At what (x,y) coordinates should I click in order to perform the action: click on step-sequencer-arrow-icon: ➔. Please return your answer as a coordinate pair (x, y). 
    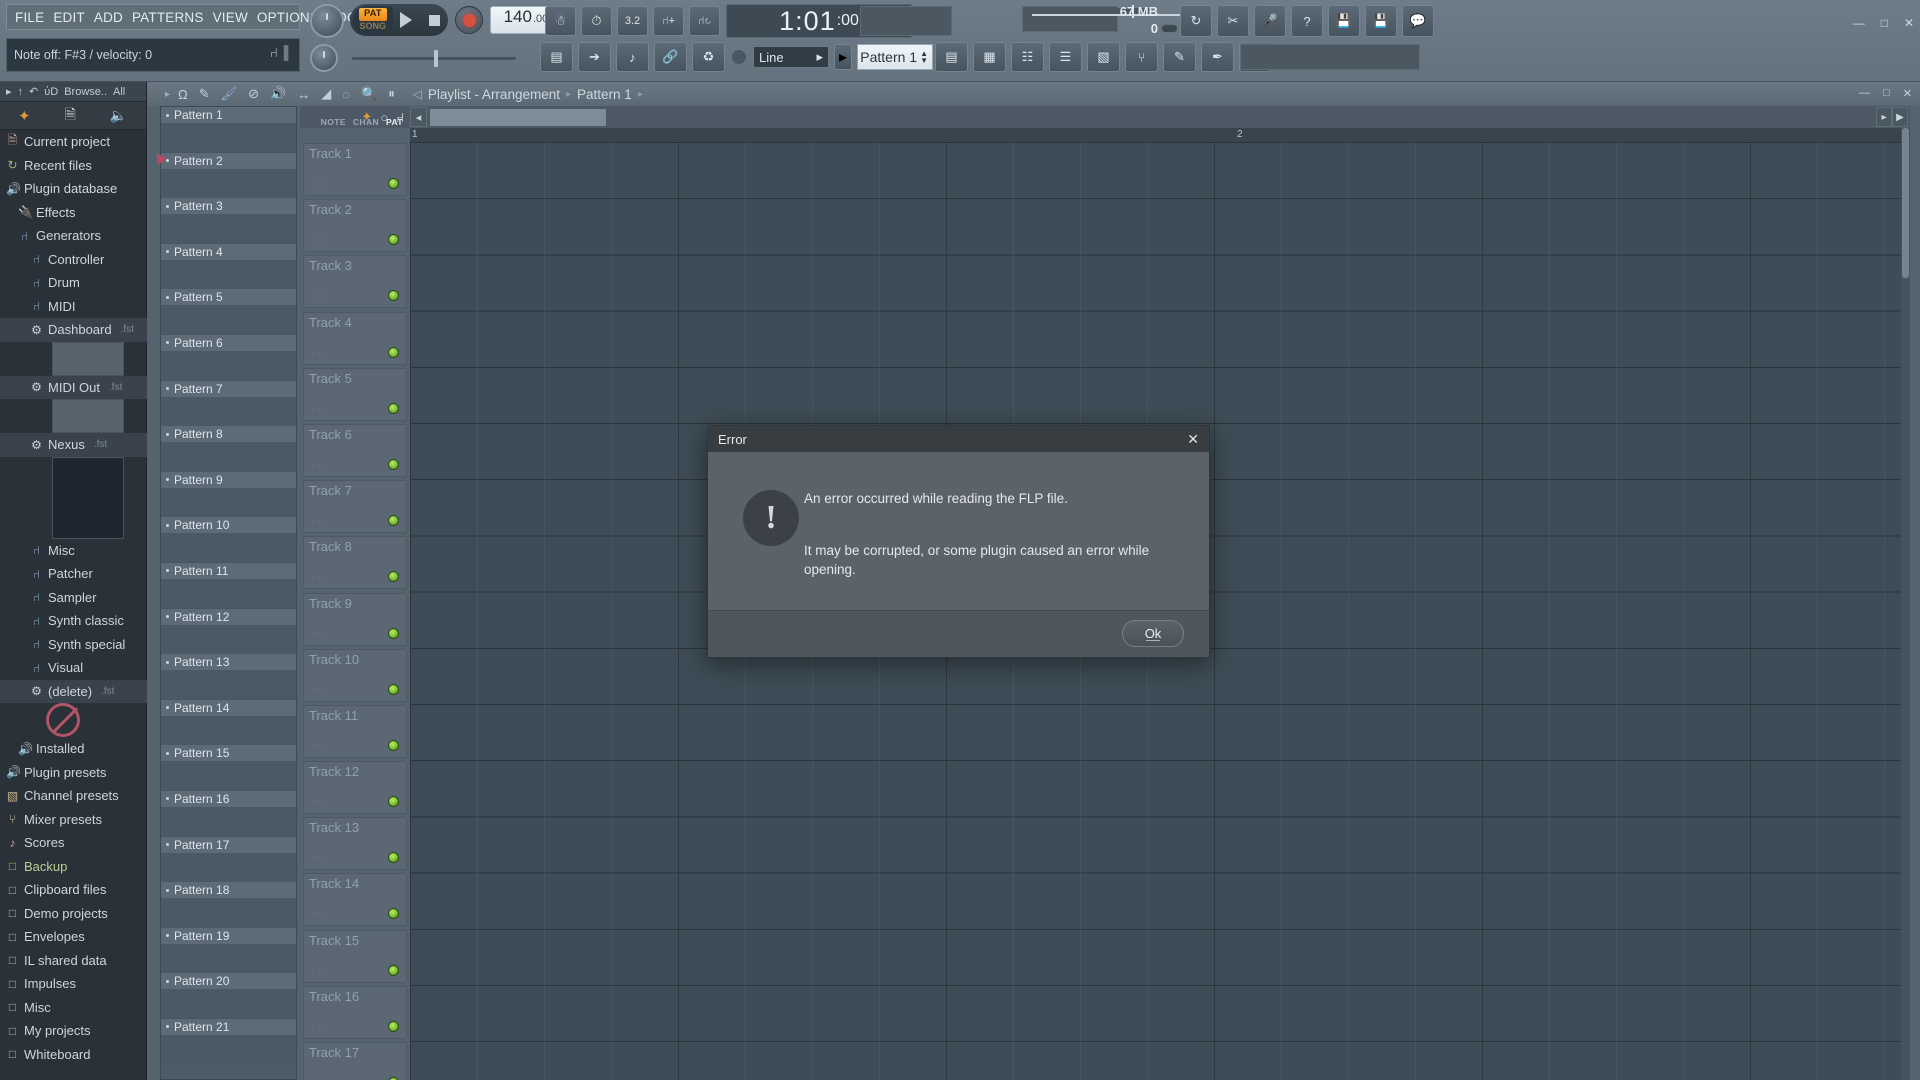
    Looking at the image, I should click on (594, 57).